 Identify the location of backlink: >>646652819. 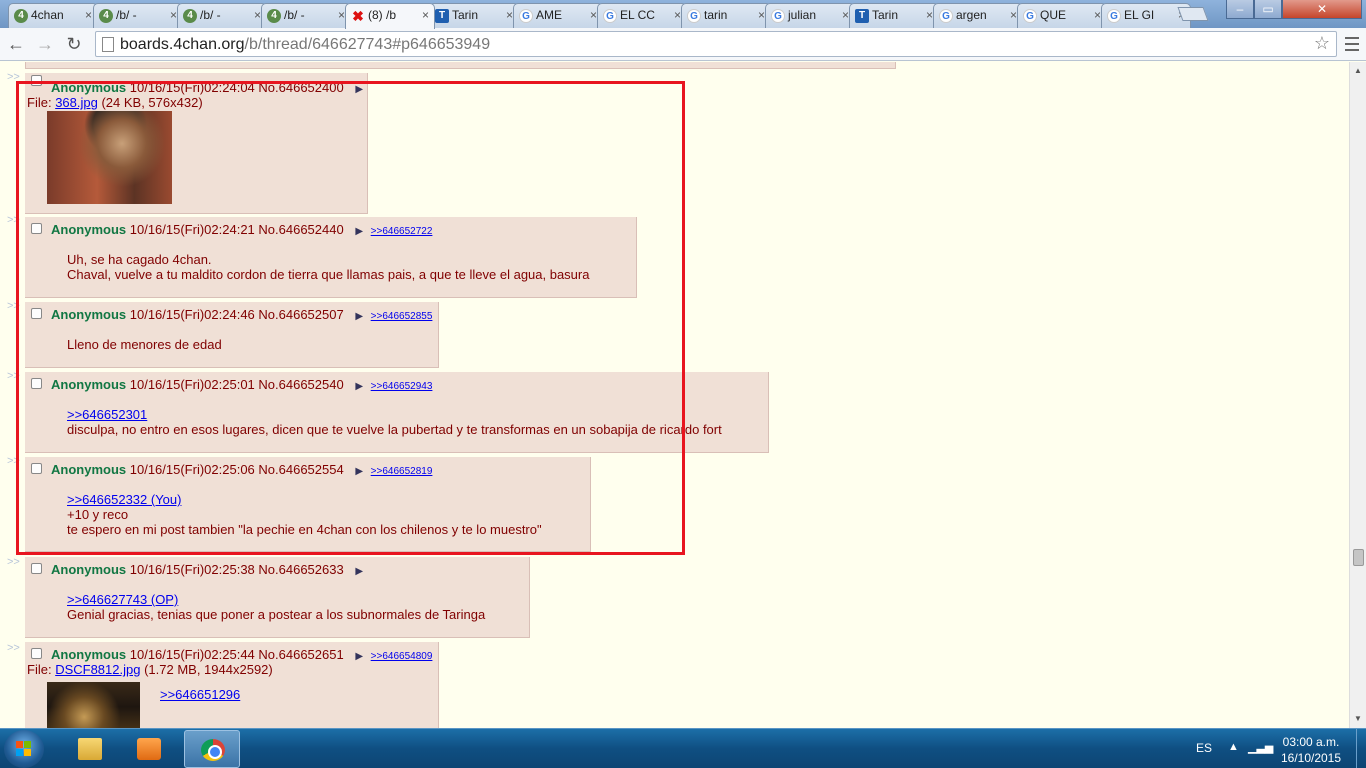
(402, 471).